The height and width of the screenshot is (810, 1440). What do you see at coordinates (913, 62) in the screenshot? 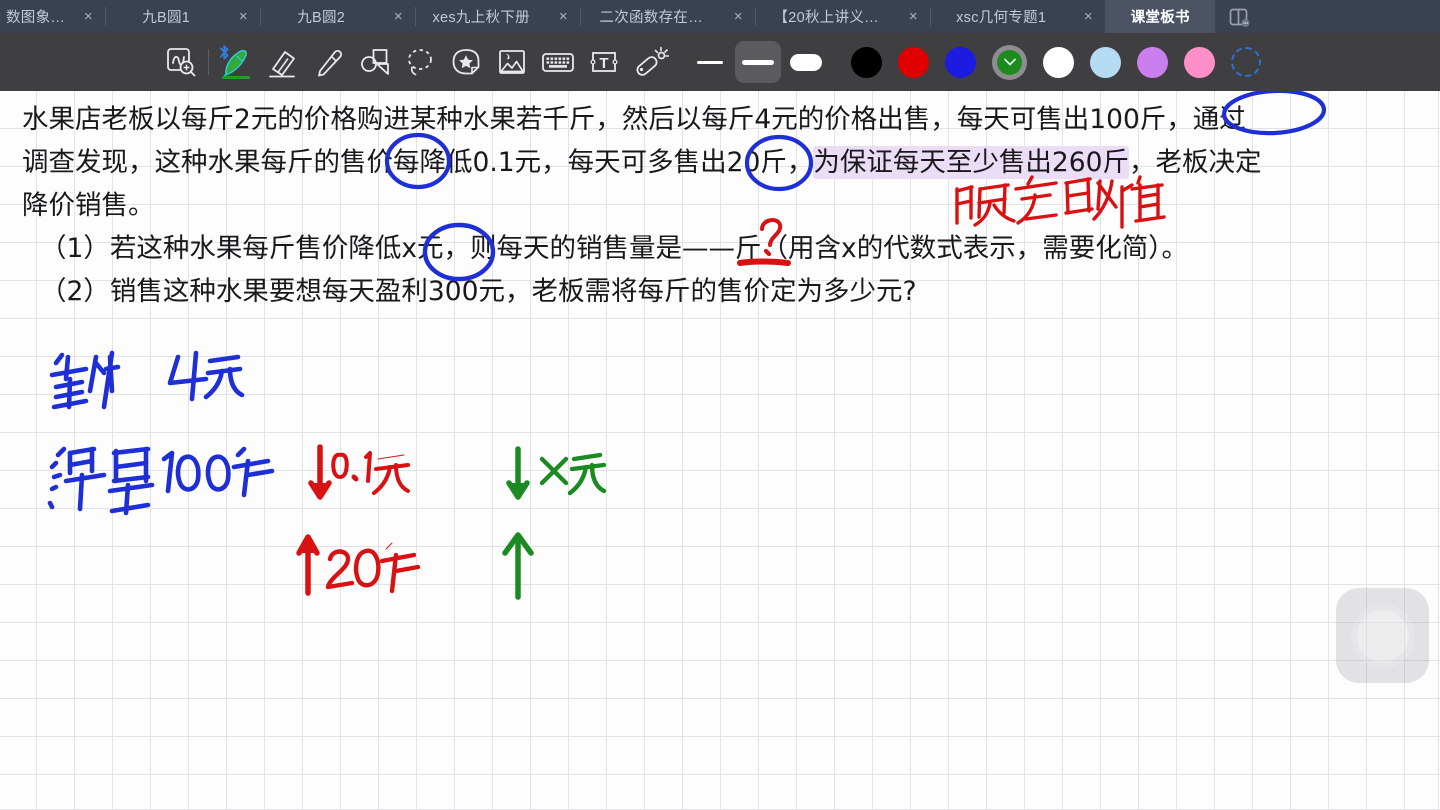
I see `color-red` at bounding box center [913, 62].